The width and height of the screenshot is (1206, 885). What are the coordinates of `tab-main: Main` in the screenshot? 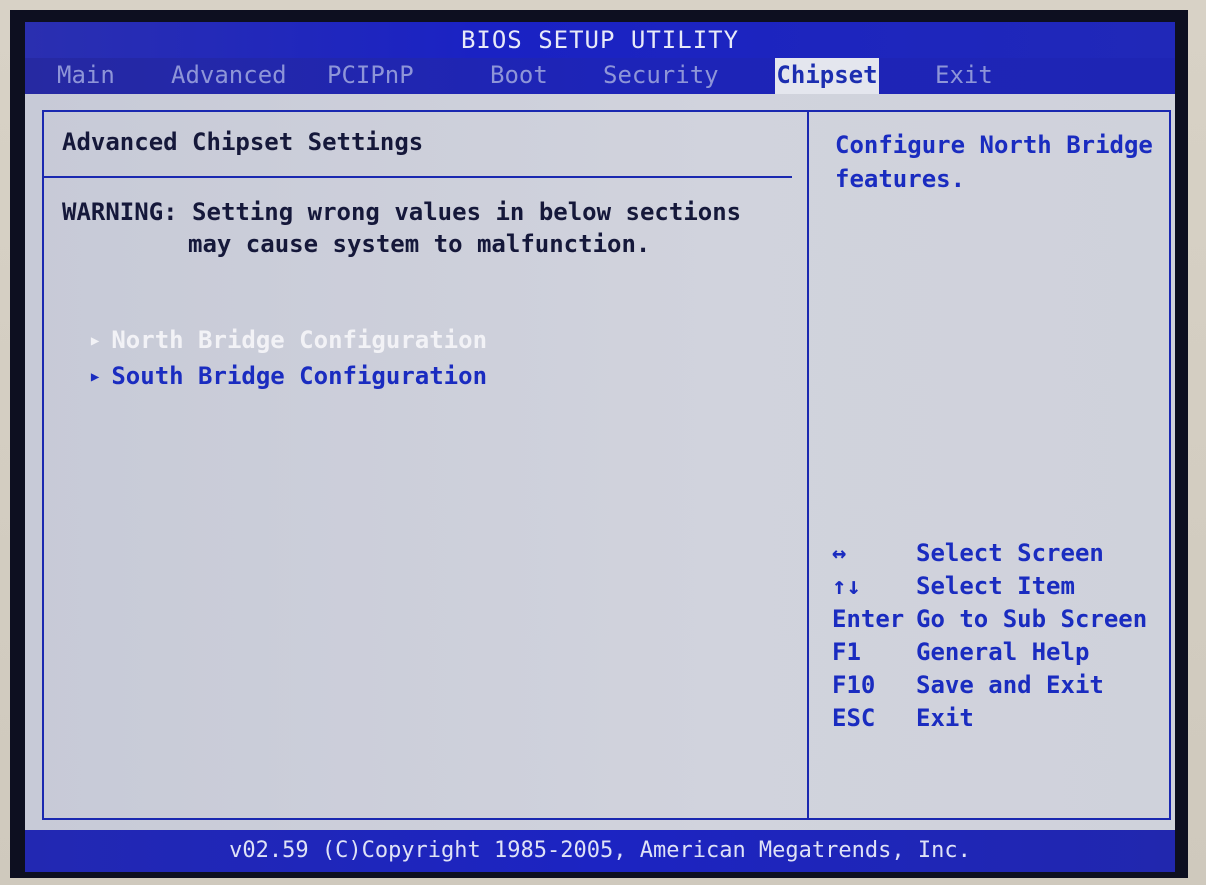 It's located at (86, 76).